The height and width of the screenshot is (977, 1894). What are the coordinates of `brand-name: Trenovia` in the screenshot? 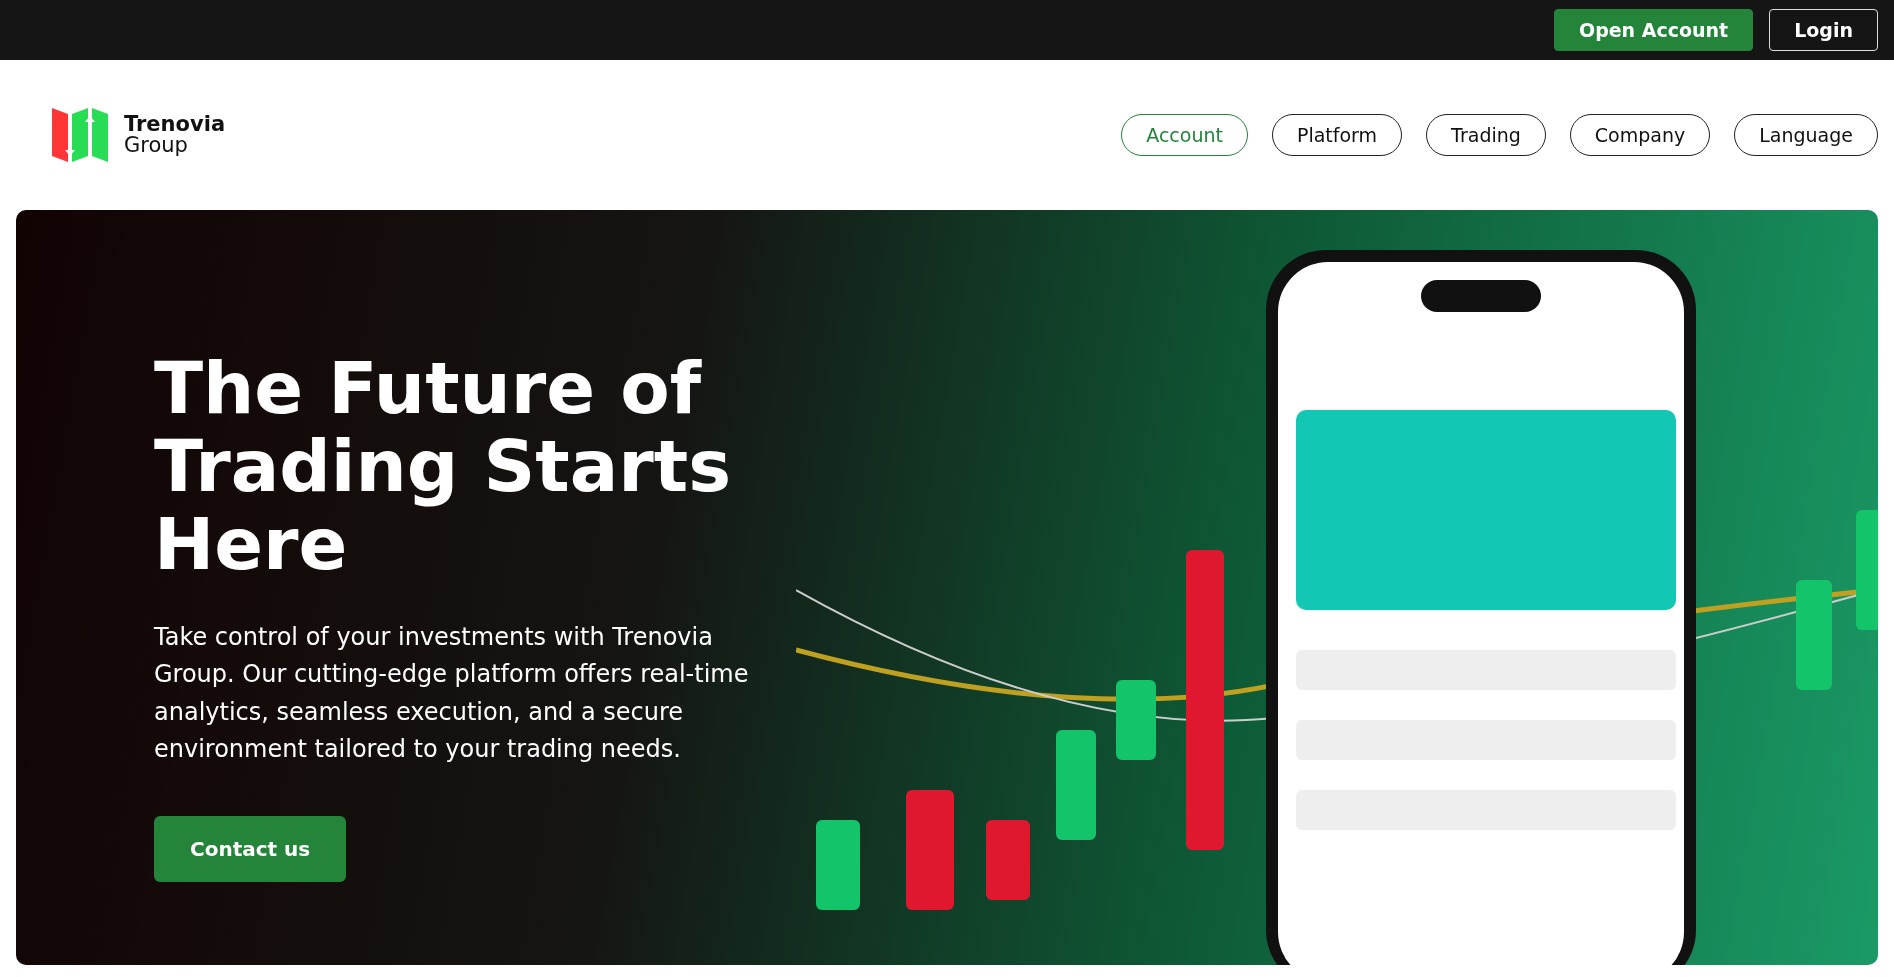 It's located at (175, 124).